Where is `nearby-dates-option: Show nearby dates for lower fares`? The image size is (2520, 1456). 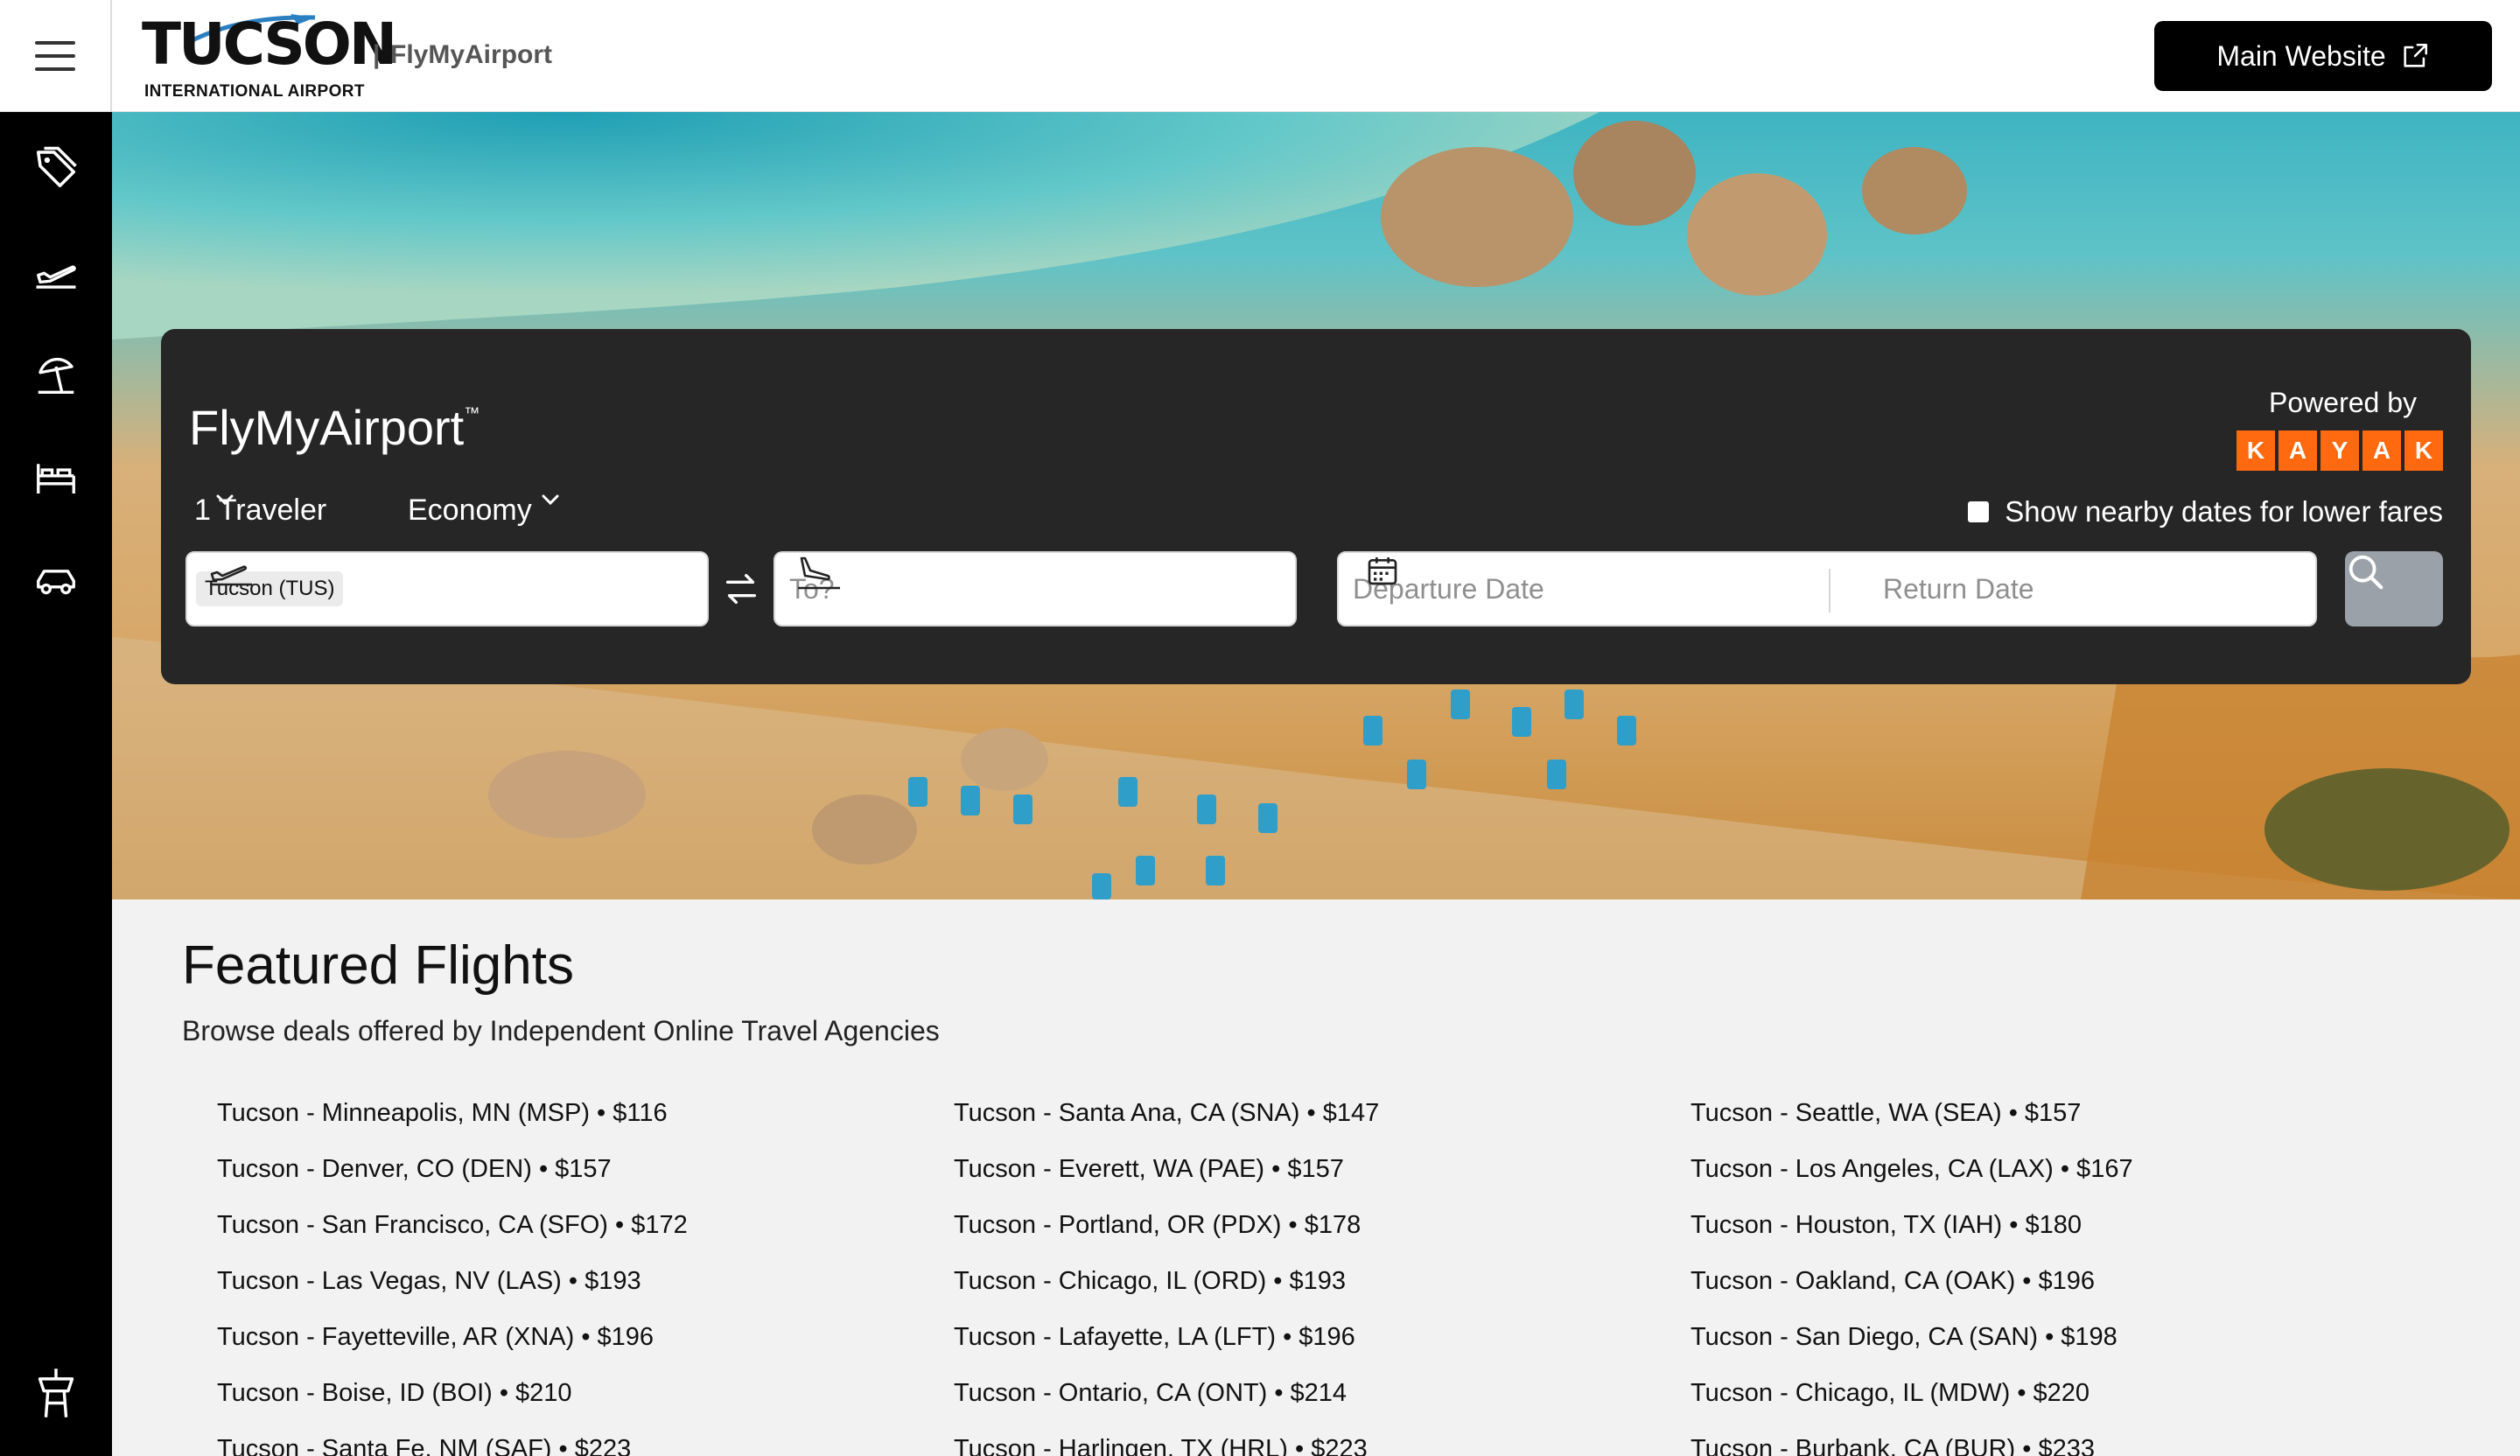
nearby-dates-option: Show nearby dates for lower fares is located at coordinates (2205, 511).